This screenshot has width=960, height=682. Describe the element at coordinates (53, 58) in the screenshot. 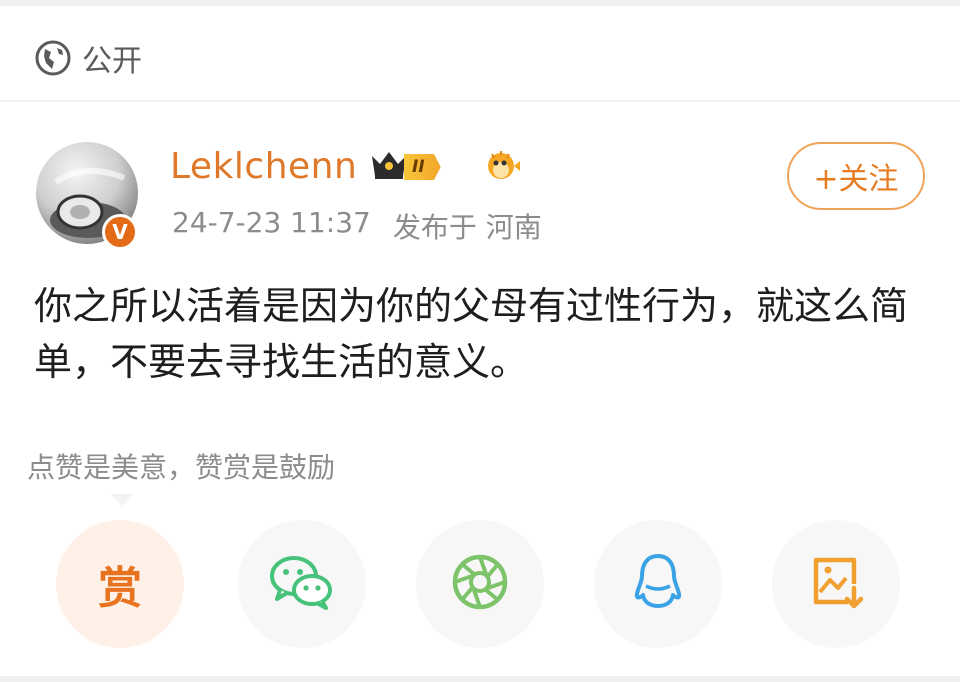

I see `globe-icon` at that location.